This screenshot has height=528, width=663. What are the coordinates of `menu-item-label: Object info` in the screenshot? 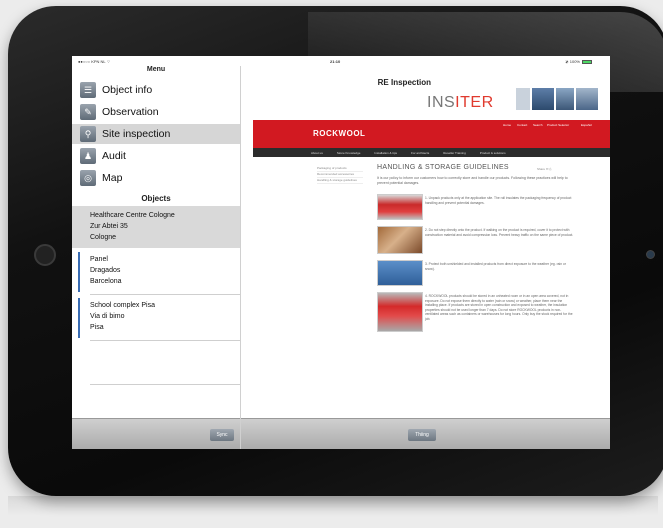 It's located at (127, 90).